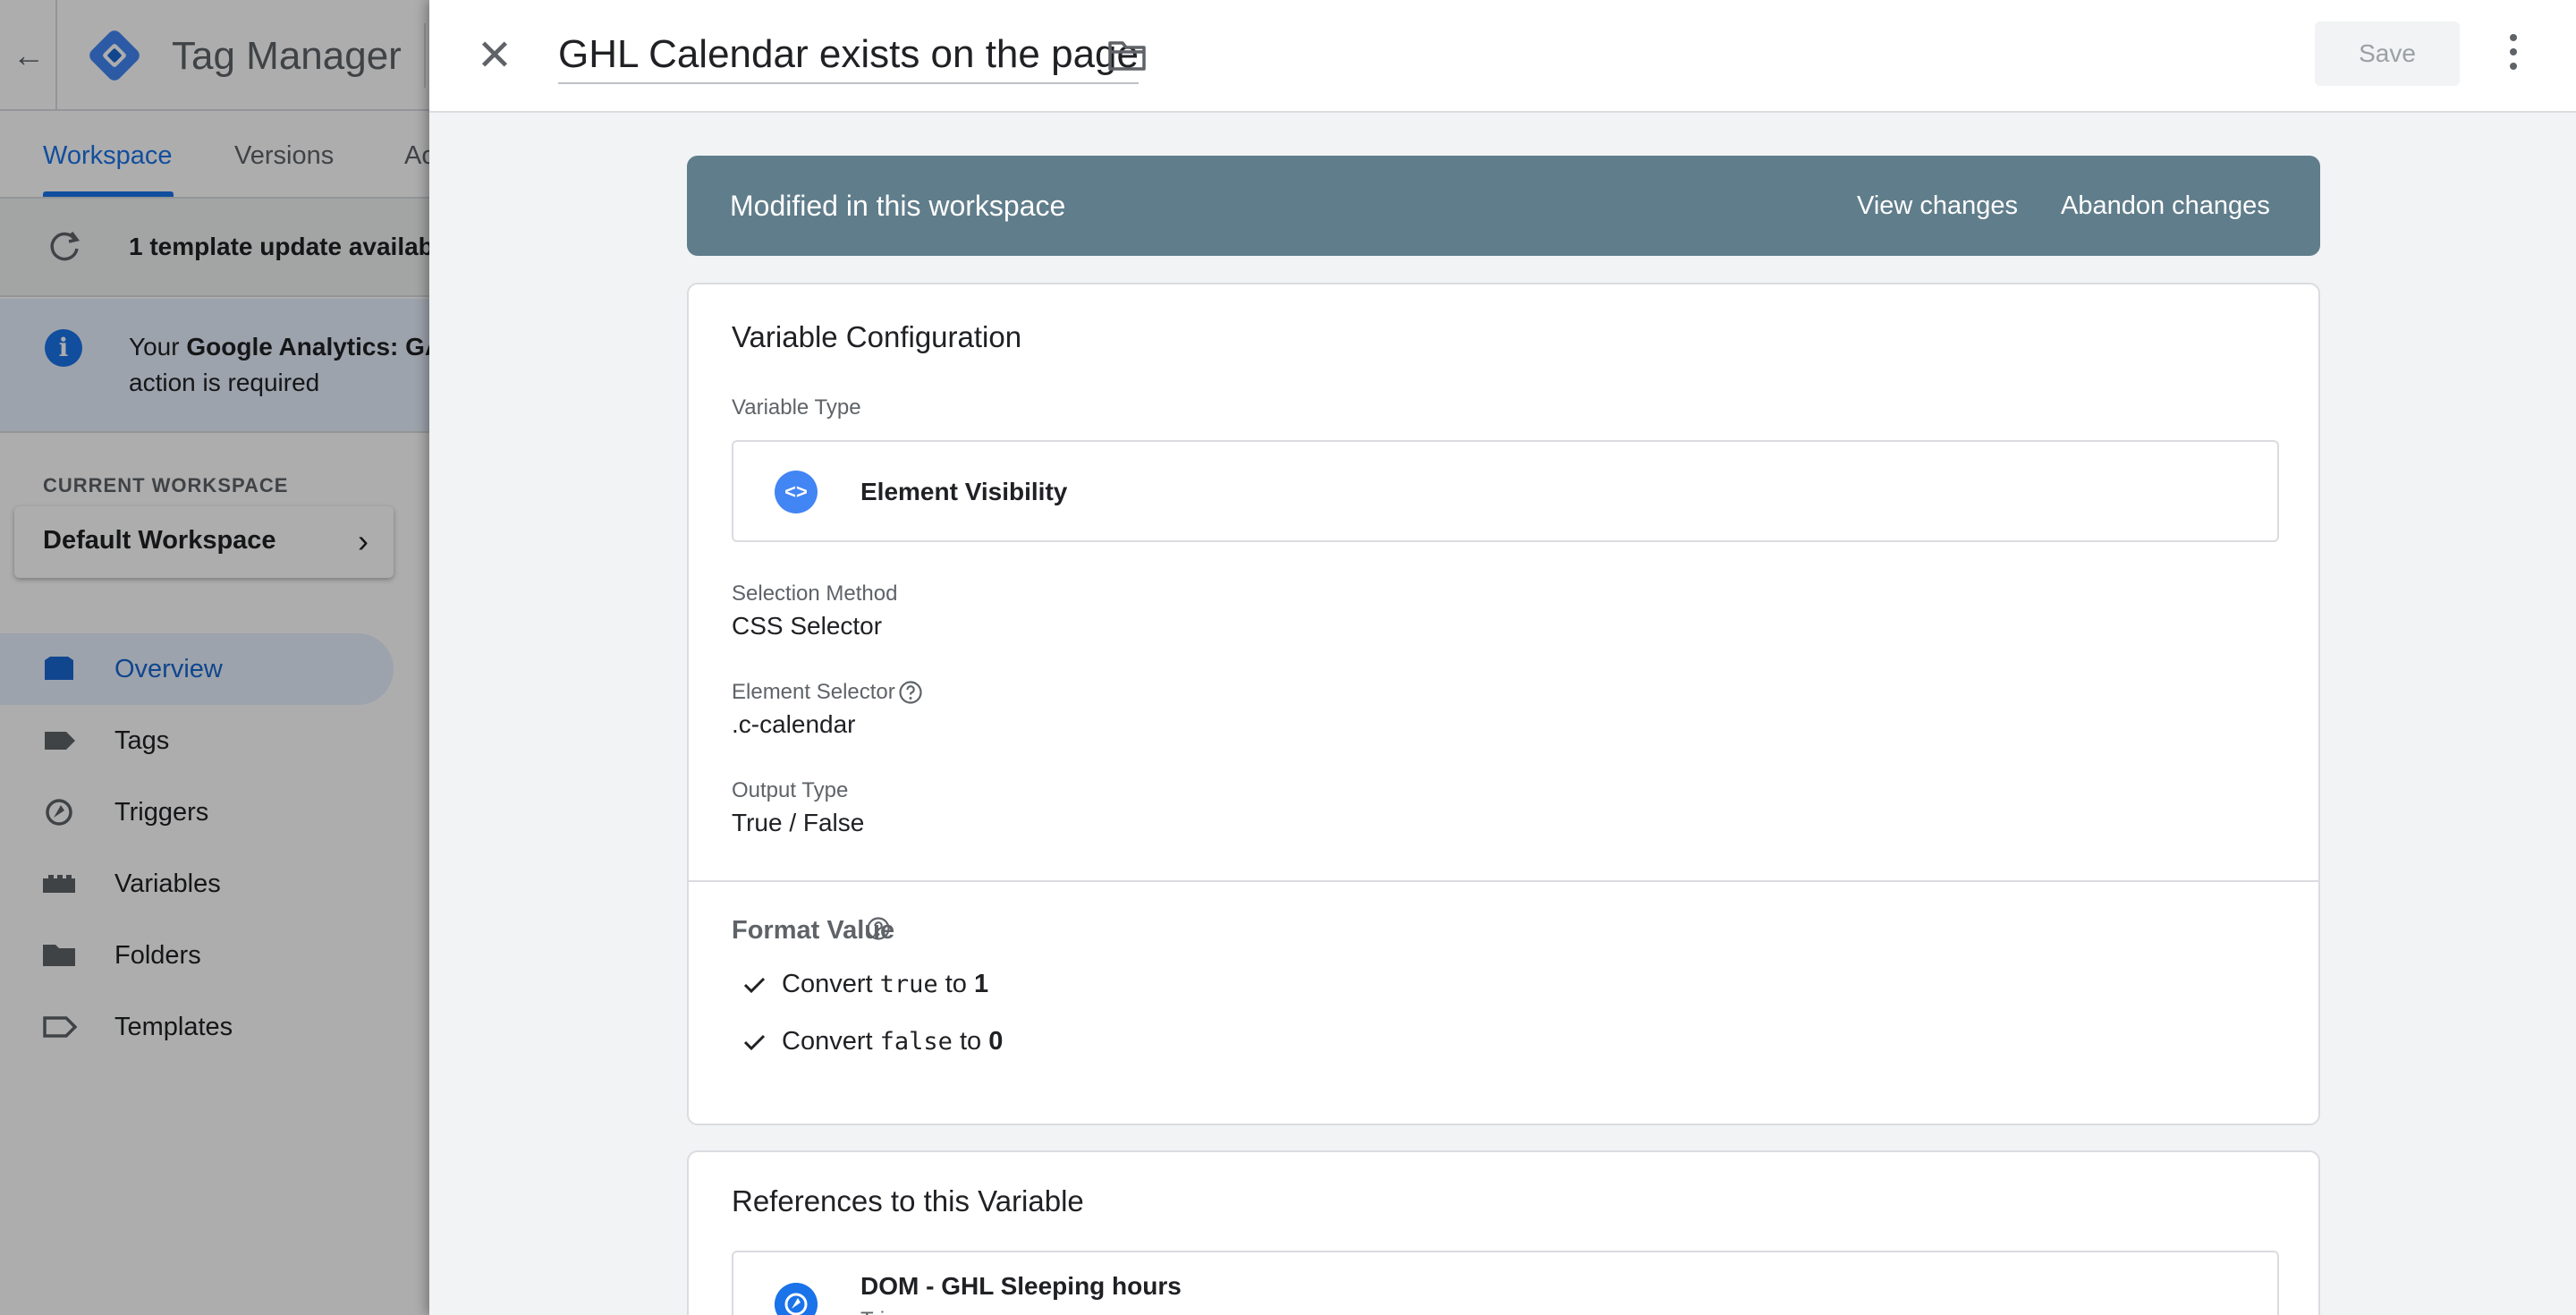 Image resolution: width=2576 pixels, height=1315 pixels. I want to click on card-title: Variable Configuration, so click(877, 336).